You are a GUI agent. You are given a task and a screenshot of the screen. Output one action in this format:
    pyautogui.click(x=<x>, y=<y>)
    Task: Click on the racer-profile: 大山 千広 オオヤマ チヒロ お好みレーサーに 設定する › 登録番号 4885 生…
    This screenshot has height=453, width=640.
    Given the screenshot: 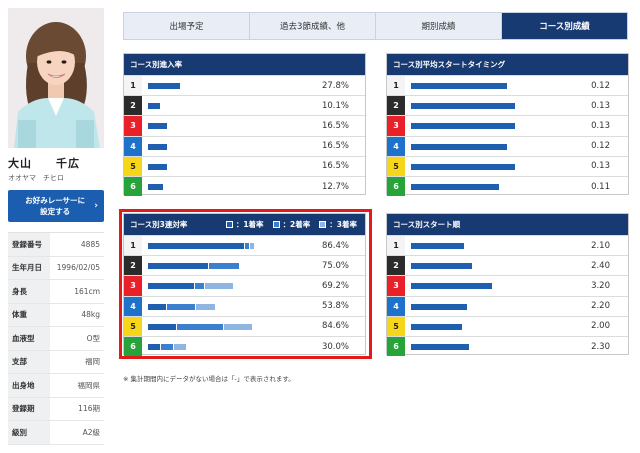 What is the action you would take?
    pyautogui.click(x=56, y=226)
    